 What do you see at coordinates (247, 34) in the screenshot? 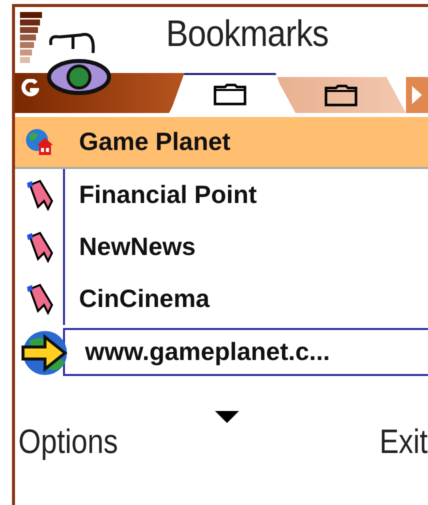
I see `window-title: Bookmarks` at bounding box center [247, 34].